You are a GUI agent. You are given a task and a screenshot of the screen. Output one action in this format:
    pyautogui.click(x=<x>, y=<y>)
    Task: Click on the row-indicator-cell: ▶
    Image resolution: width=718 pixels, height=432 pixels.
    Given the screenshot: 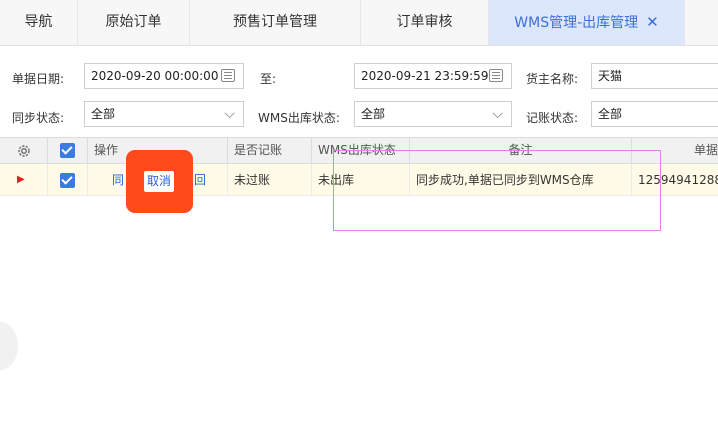 What is the action you would take?
    pyautogui.click(x=24, y=180)
    